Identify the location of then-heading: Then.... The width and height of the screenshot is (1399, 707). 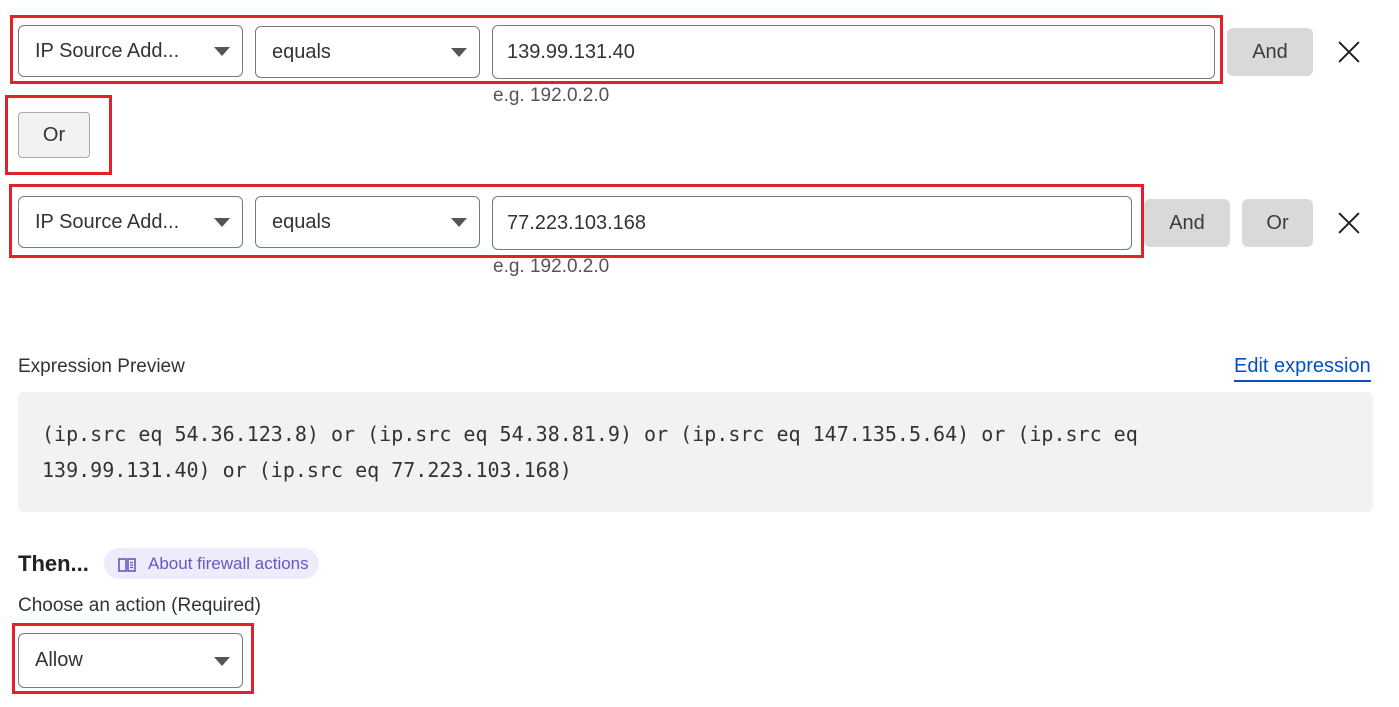
(53, 563).